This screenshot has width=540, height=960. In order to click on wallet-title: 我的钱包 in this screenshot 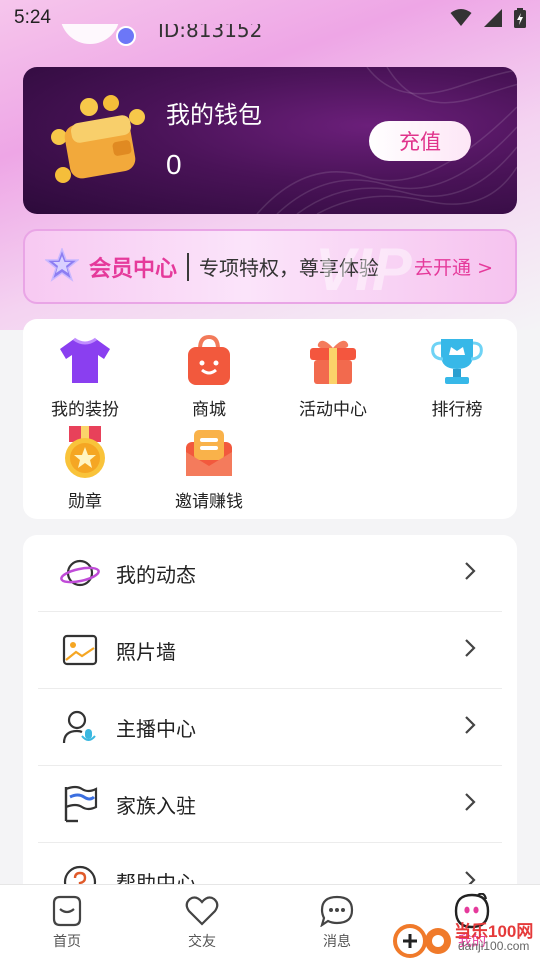, I will do `click(214, 115)`.